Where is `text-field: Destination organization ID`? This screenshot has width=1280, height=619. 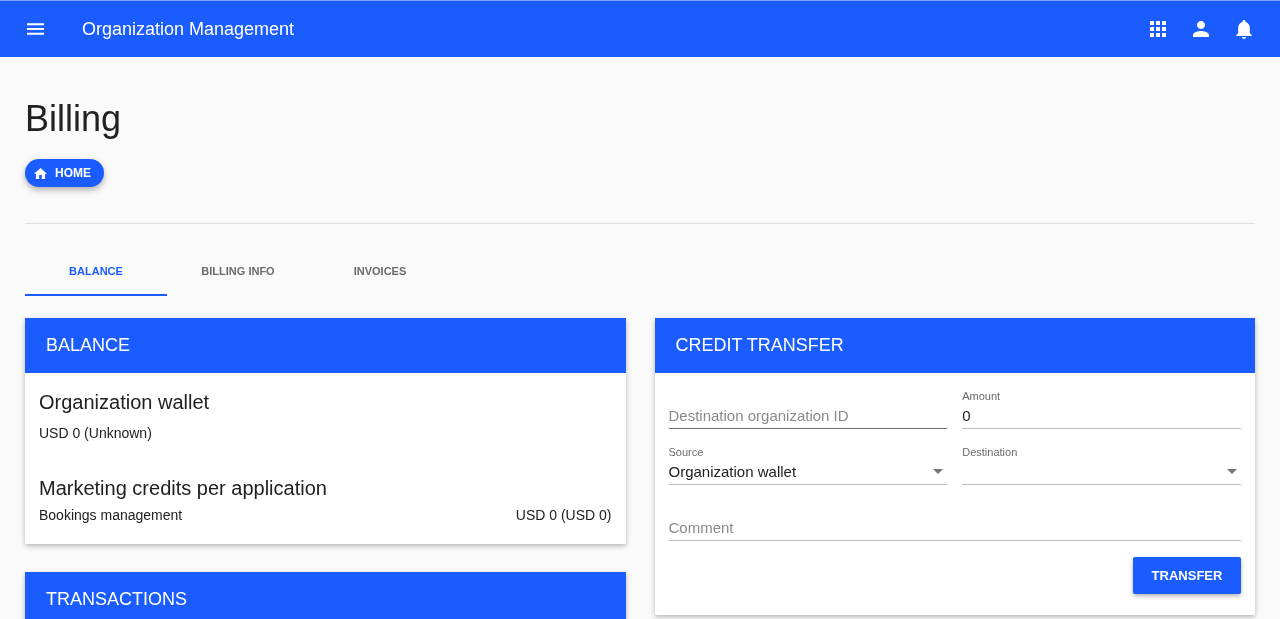 text-field: Destination organization ID is located at coordinates (808, 415).